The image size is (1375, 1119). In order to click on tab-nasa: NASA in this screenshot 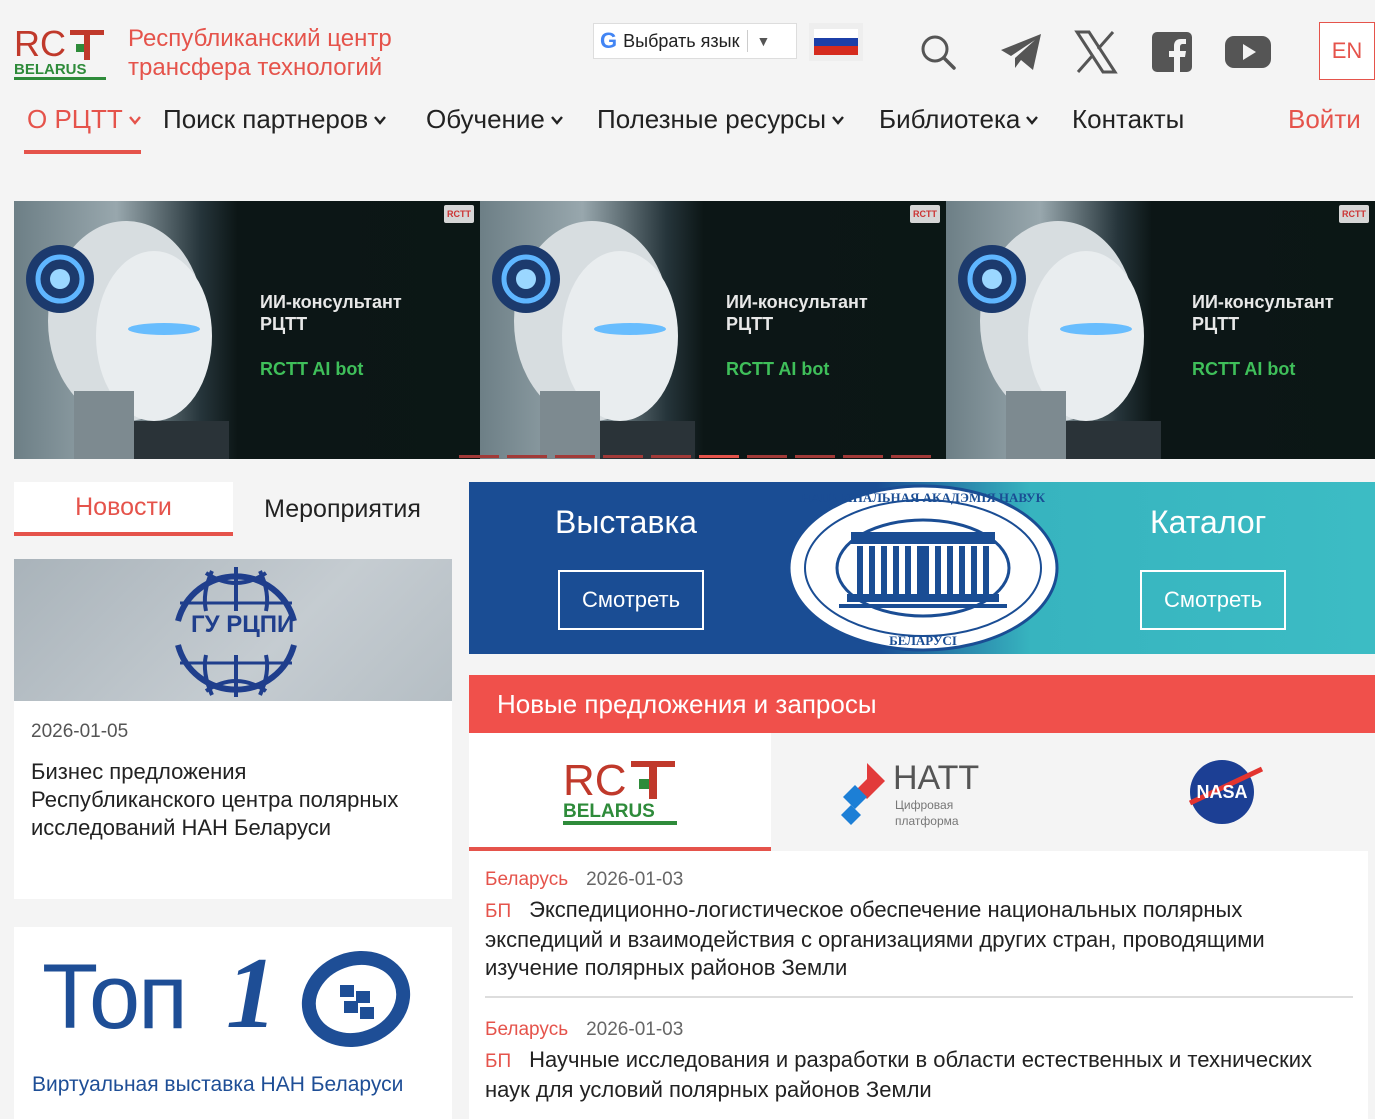, I will do `click(1224, 792)`.